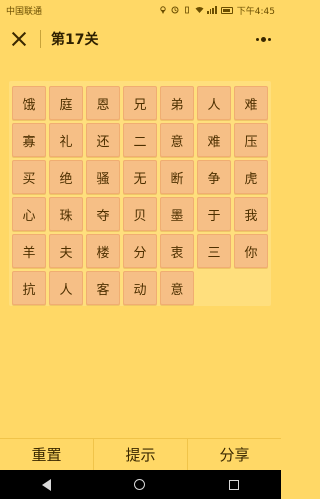  I want to click on character-tile: 断, so click(177, 177).